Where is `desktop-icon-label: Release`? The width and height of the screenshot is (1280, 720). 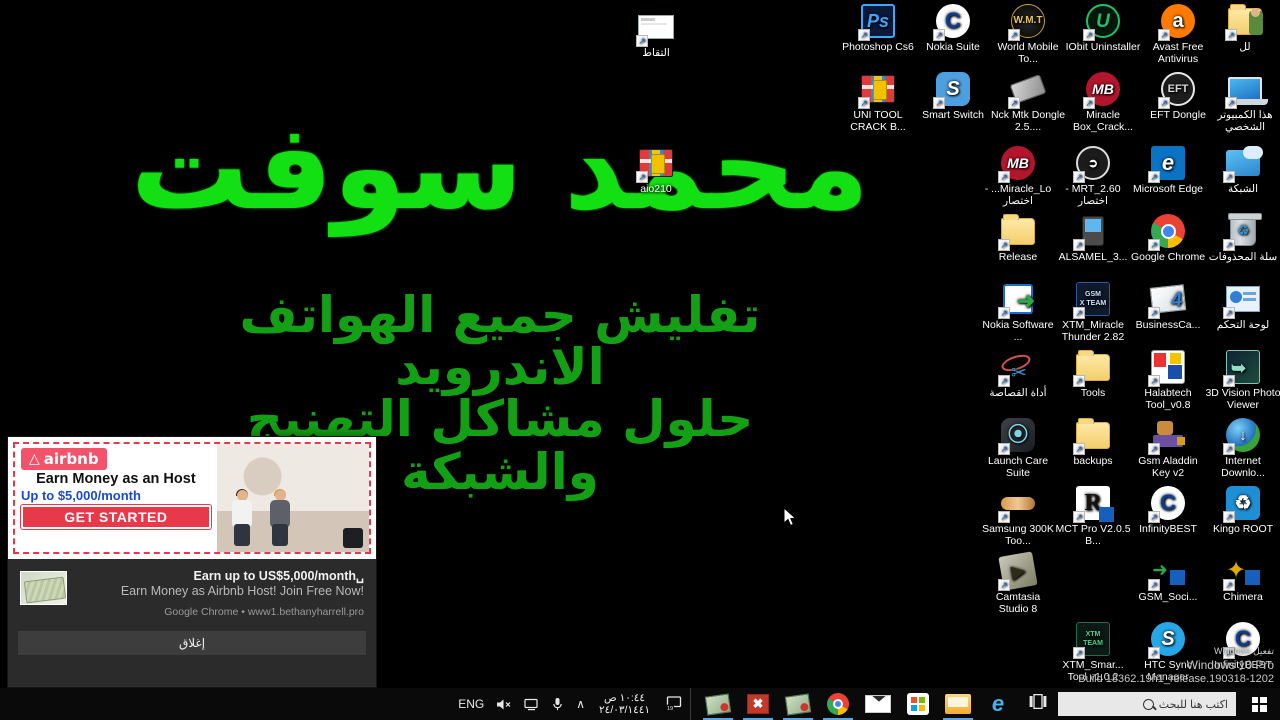 desktop-icon-label: Release is located at coordinates (1018, 257).